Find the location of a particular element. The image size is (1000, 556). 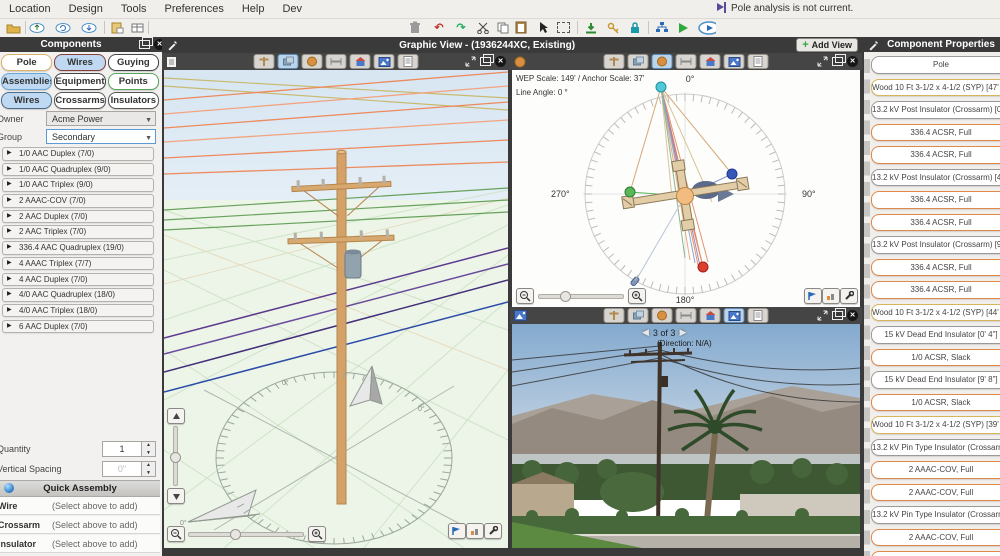

menu-tools: Tools is located at coordinates (134, 9).